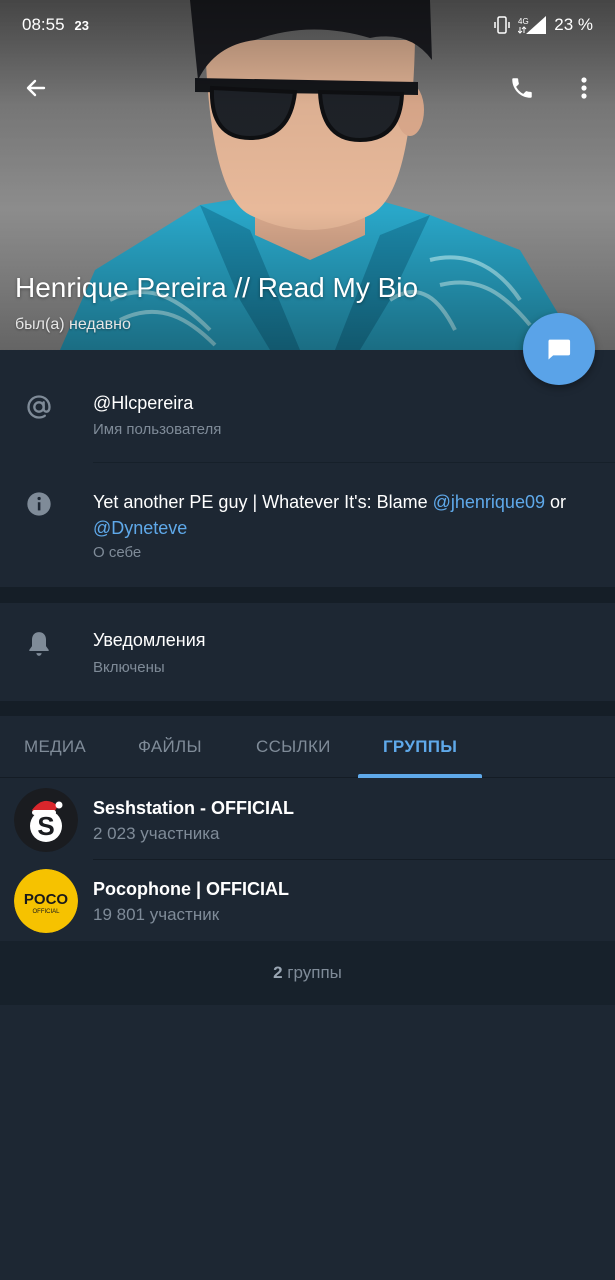 This screenshot has height=1280, width=615. I want to click on notifications-row: Уведомления Включены, so click(307, 652).